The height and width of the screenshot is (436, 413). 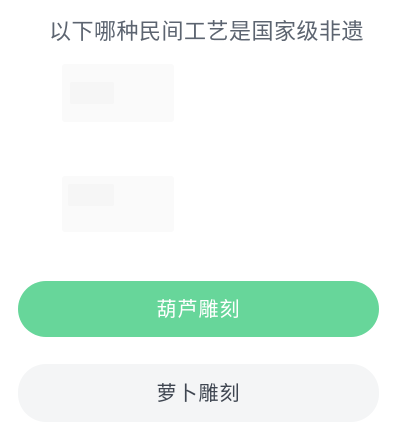 What do you see at coordinates (206, 32) in the screenshot?
I see `question-title: 以下哪种民间工艺是国家级非遗` at bounding box center [206, 32].